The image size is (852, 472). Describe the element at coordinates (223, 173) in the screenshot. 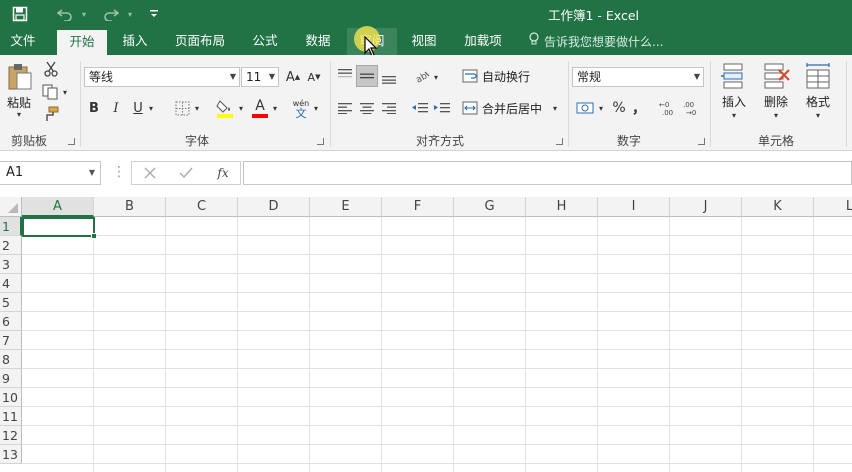

I see `insert-function-icon: fx` at that location.